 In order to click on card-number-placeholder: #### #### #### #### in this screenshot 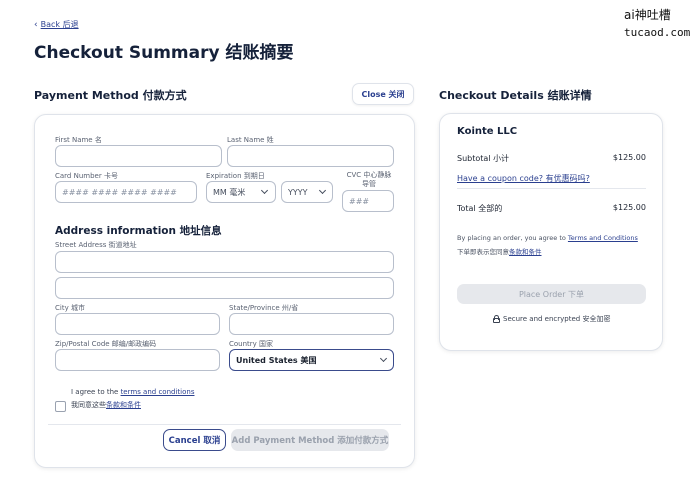, I will do `click(119, 192)`.